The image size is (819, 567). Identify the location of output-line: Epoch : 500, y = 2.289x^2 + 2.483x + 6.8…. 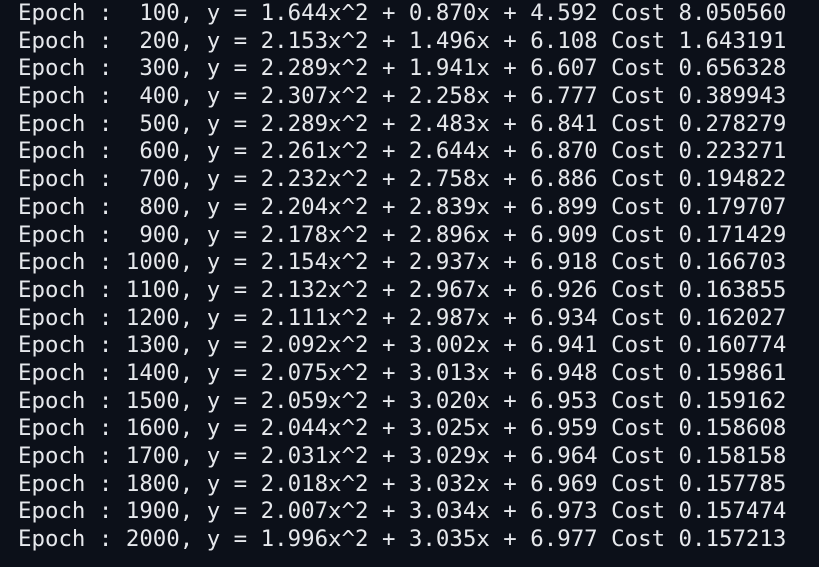
(402, 123).